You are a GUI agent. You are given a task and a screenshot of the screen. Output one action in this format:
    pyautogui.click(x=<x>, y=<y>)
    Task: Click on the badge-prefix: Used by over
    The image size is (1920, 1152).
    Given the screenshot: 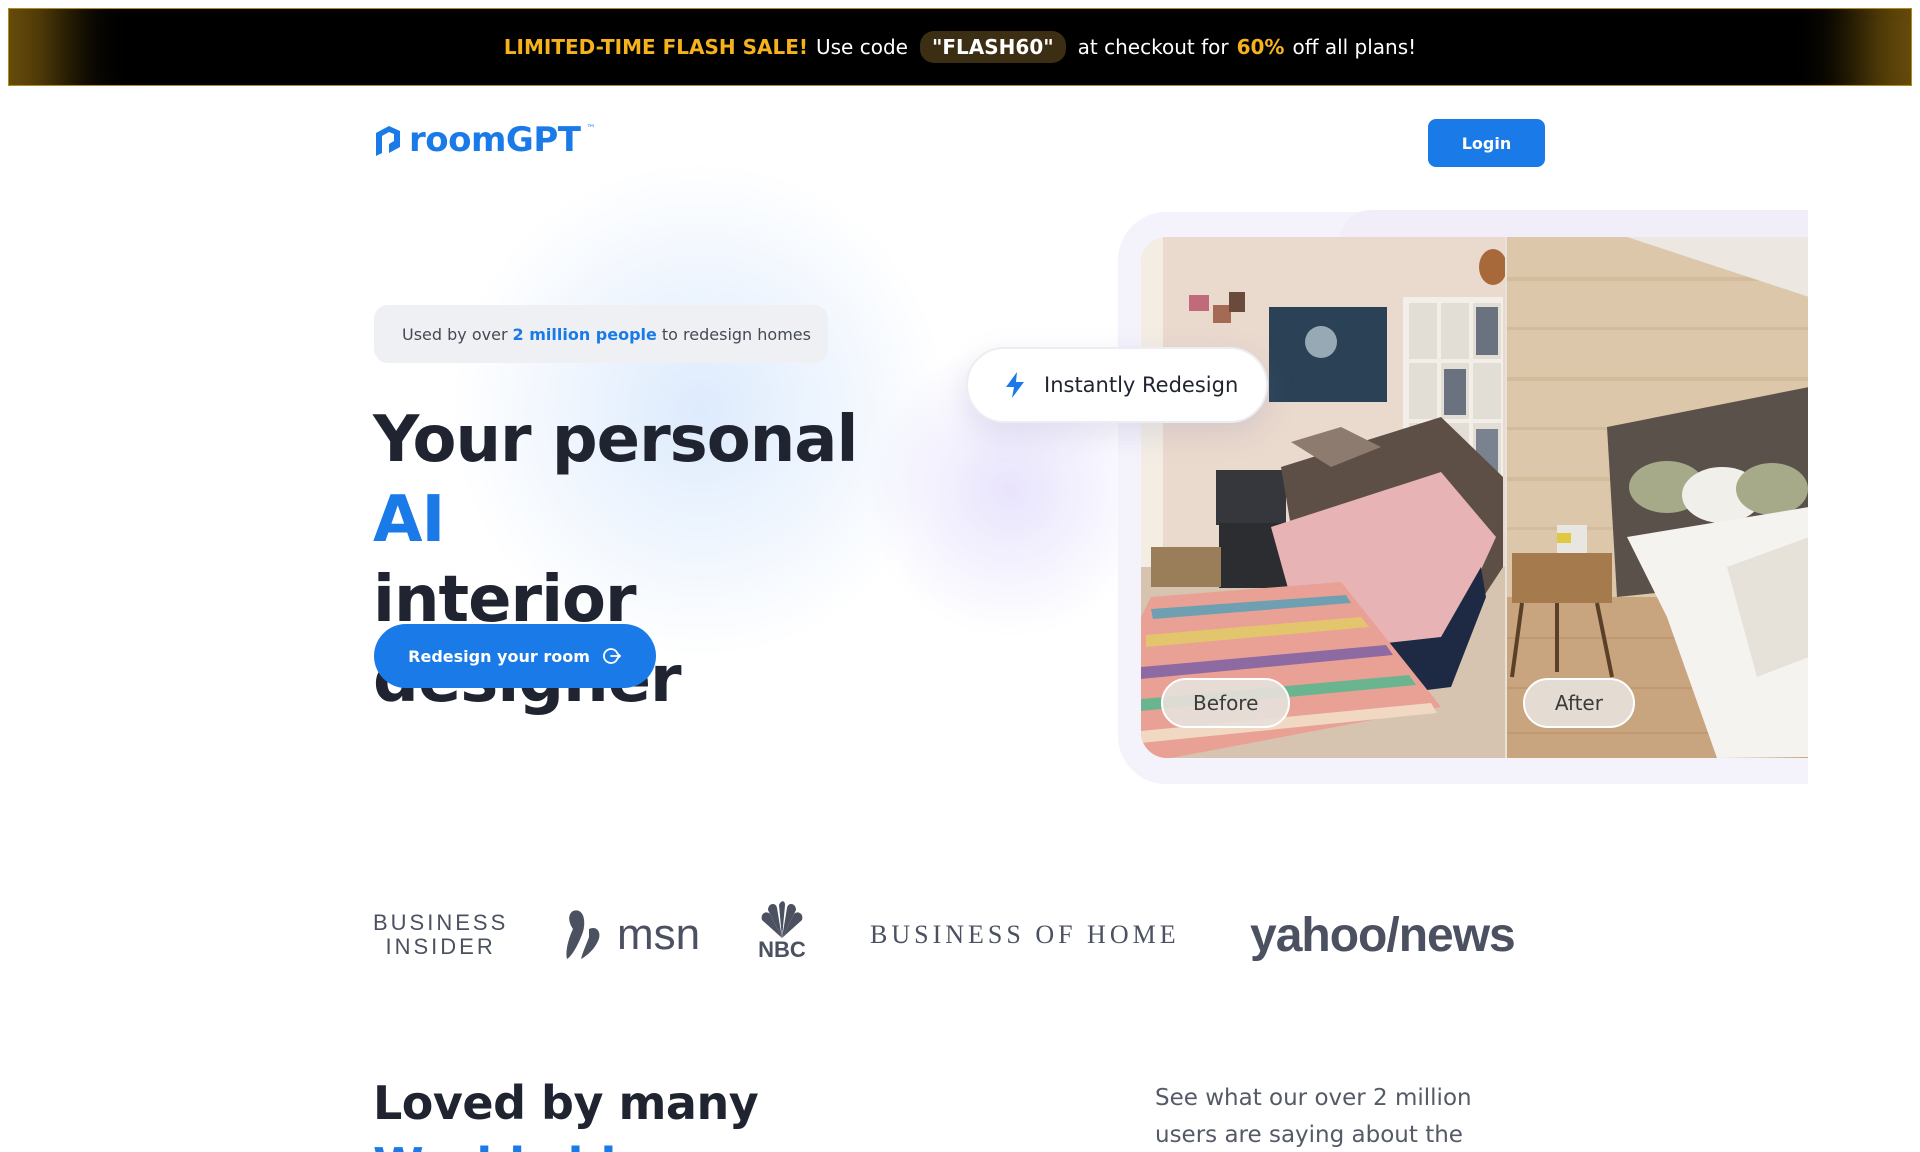 What is the action you would take?
    pyautogui.click(x=455, y=334)
    